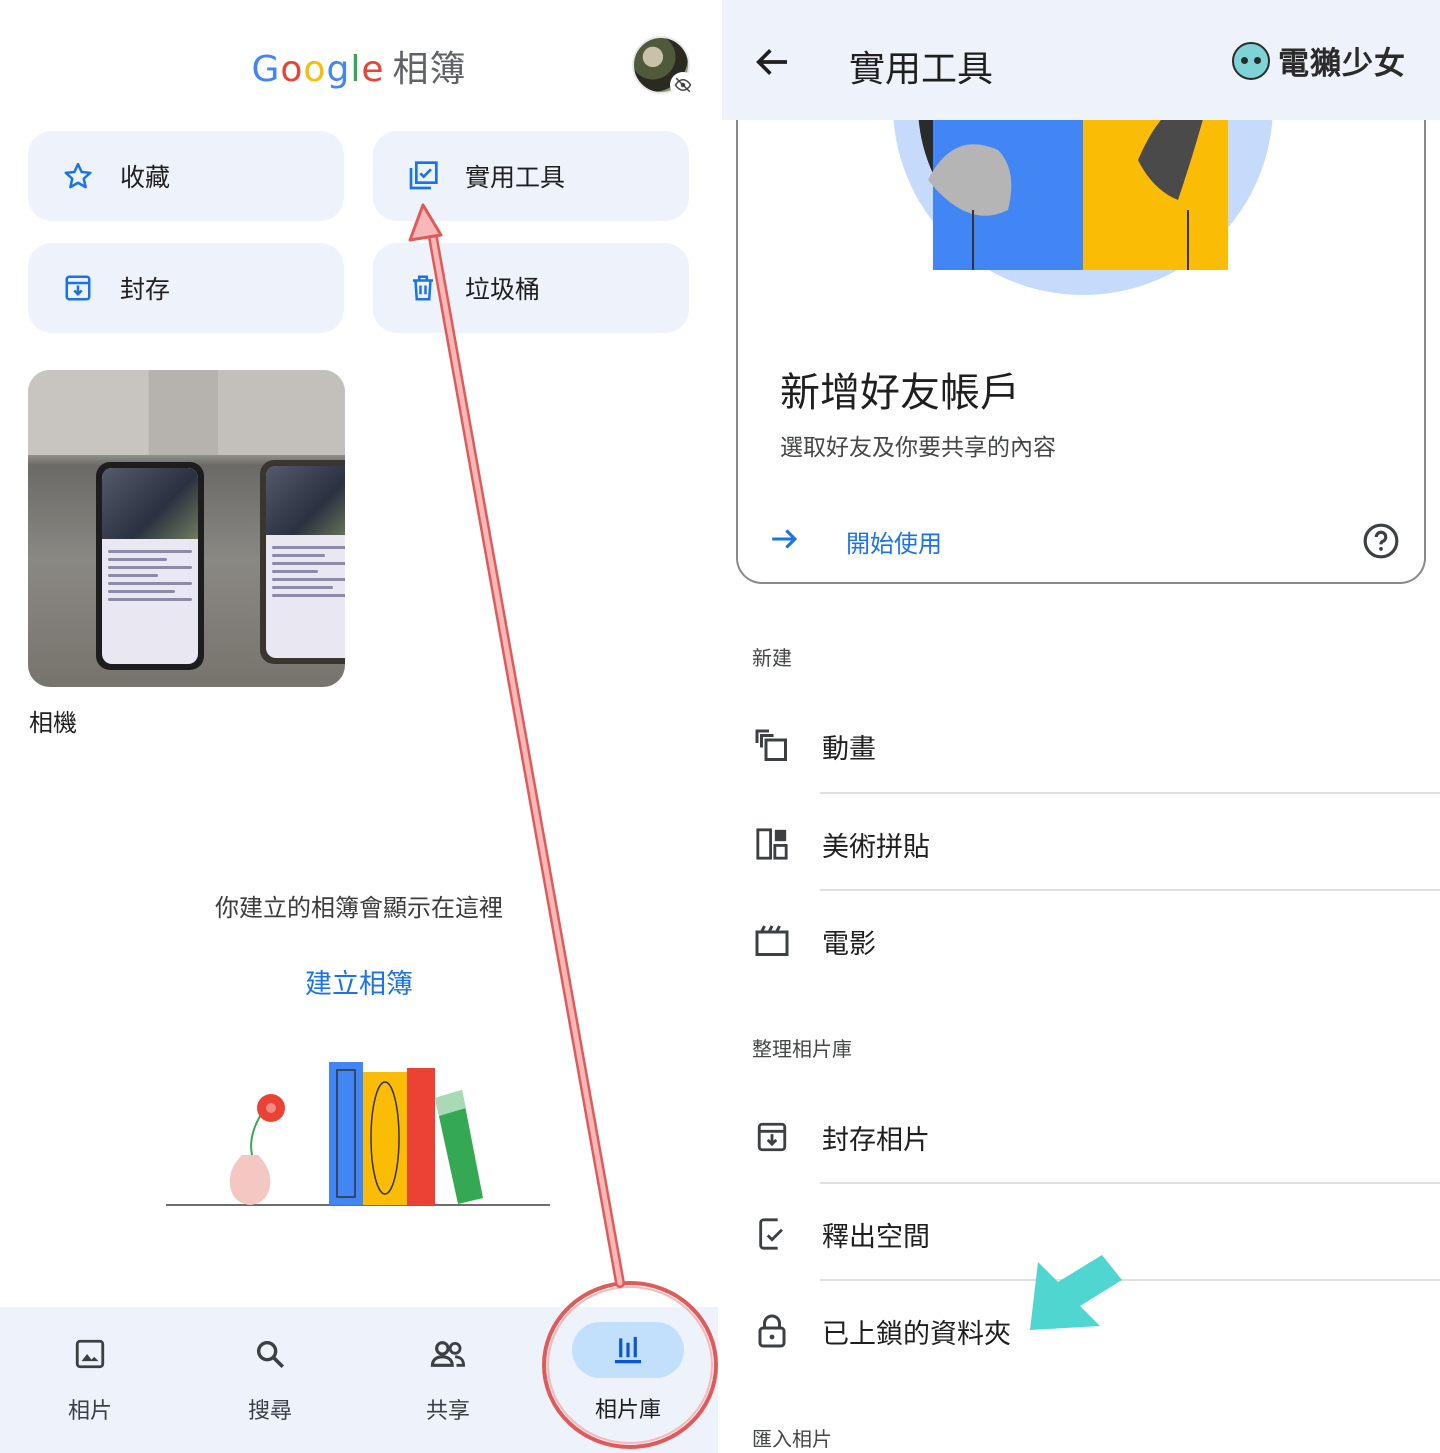 This screenshot has width=1440, height=1453. I want to click on card-subtitle: 選取好友及你要共享的內容, so click(918, 448).